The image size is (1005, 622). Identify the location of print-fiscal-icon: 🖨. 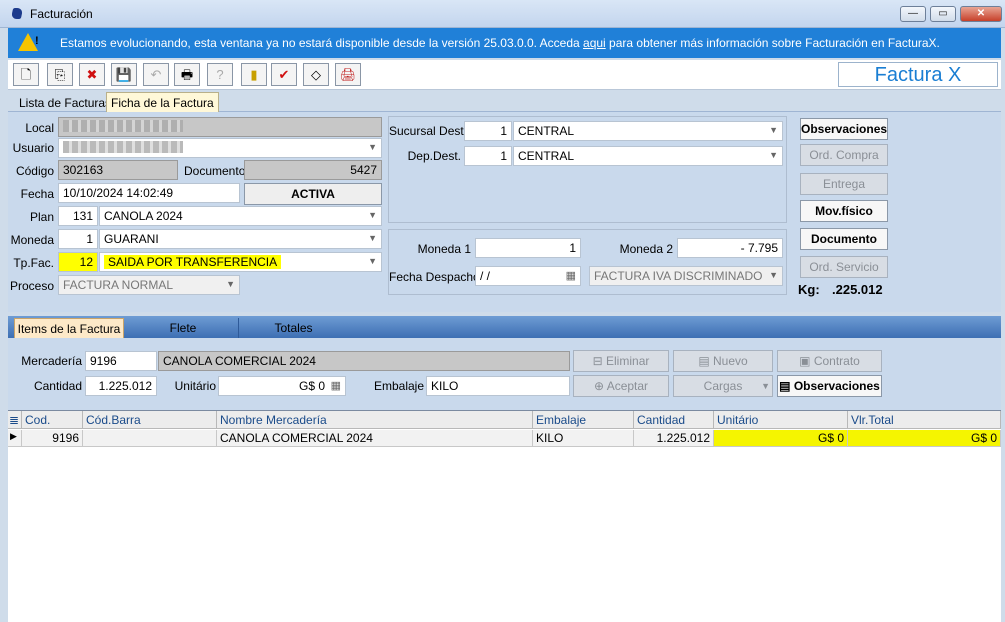
(348, 74).